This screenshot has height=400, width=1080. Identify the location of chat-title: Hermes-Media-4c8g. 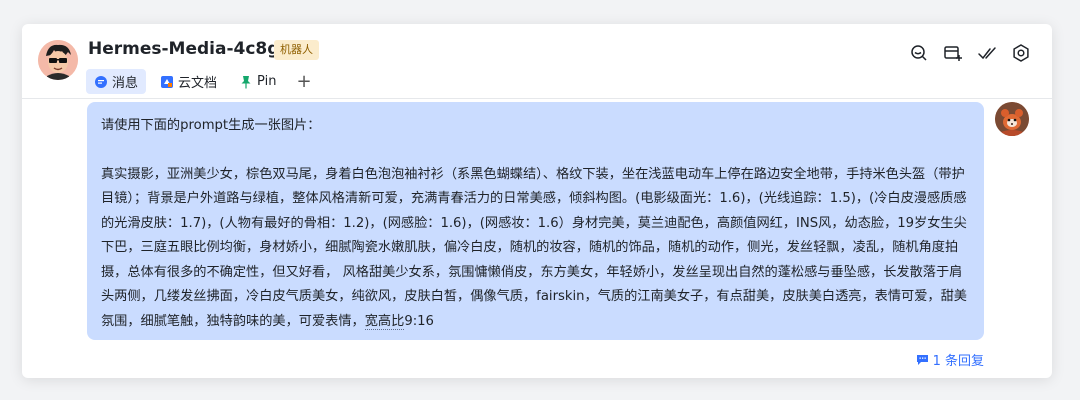
(184, 49).